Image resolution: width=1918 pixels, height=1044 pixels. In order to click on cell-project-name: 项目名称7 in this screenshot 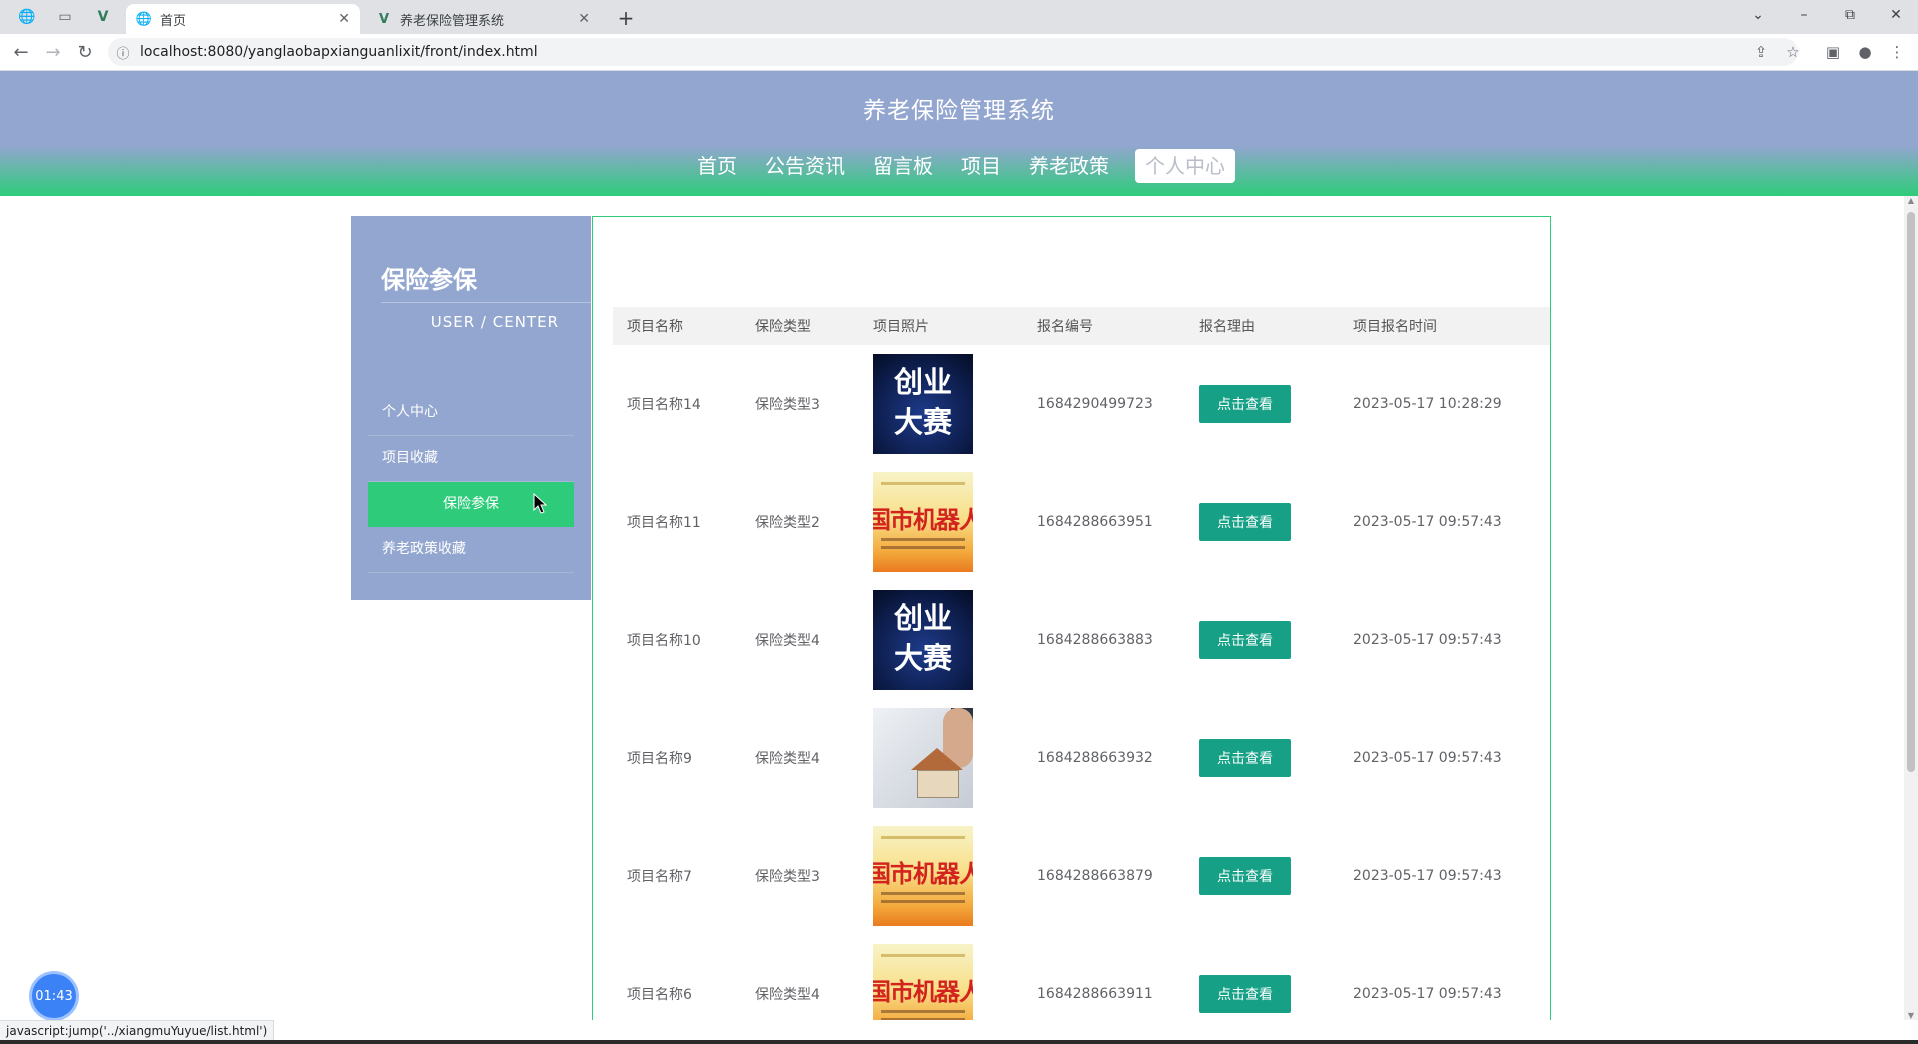, I will do `click(659, 877)`.